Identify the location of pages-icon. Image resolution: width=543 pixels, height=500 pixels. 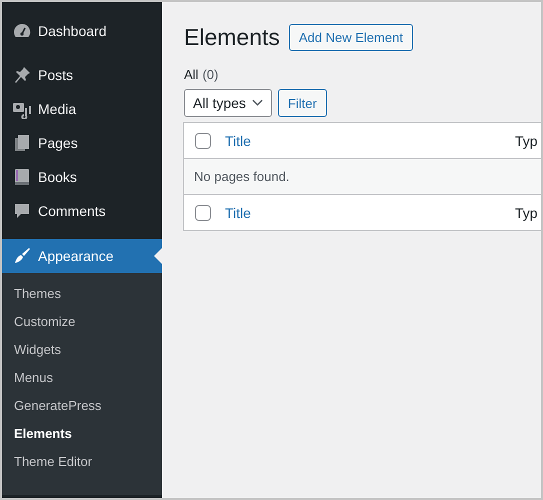
(22, 143).